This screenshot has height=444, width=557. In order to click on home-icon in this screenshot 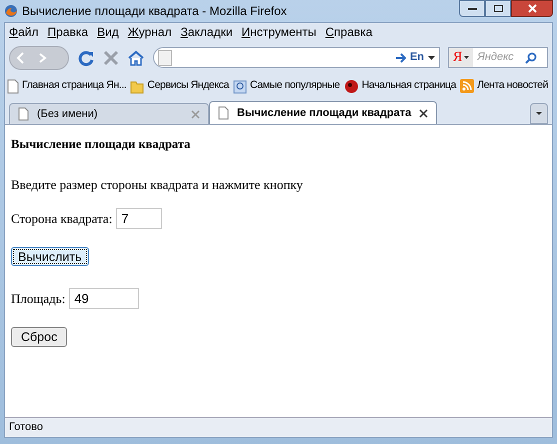, I will do `click(136, 57)`.